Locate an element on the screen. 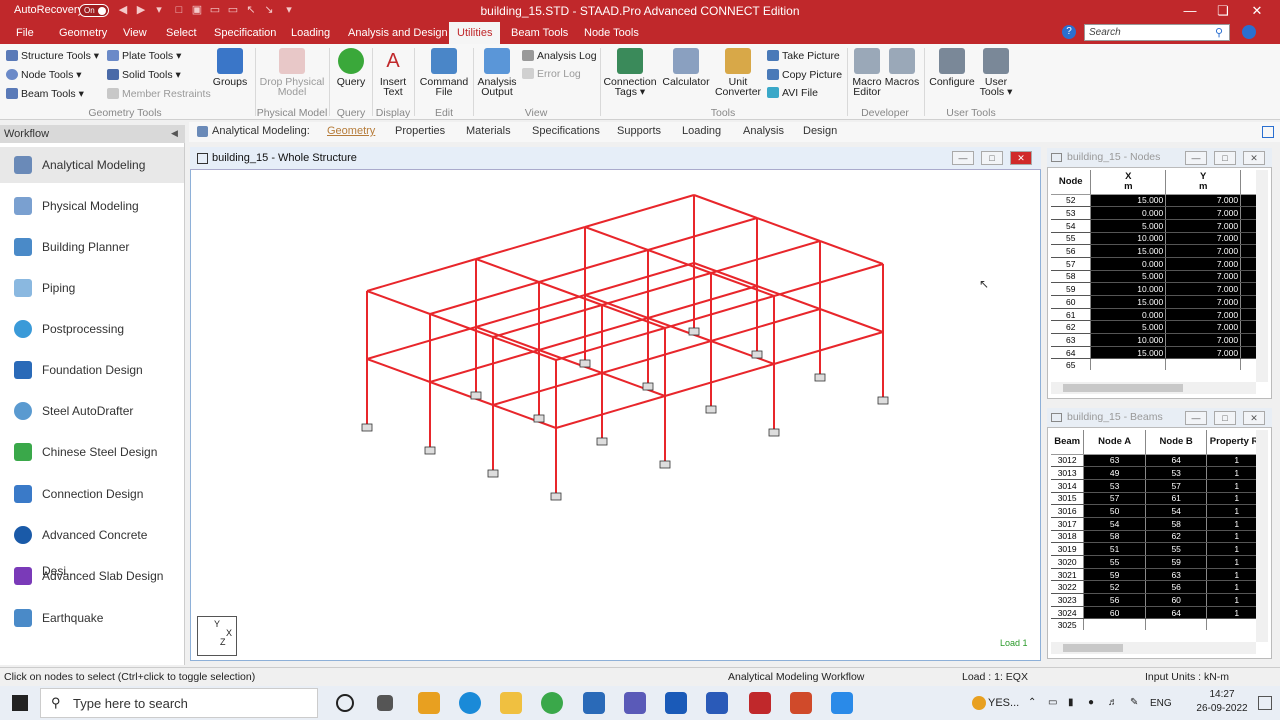 The image size is (1280, 720). workflow-item-chinese-steel-design: Chinese Steel Design is located at coordinates (92, 452).